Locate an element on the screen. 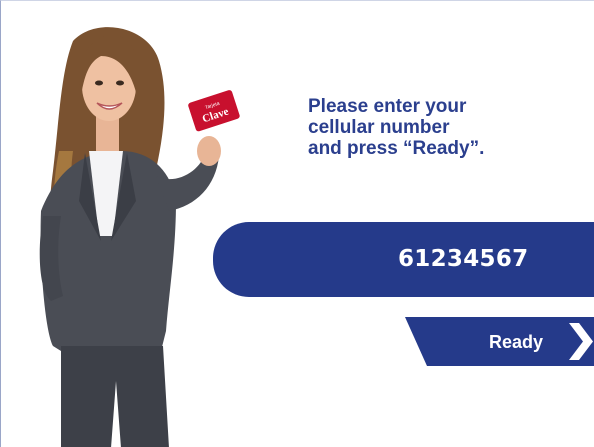  chevron-right-icon is located at coordinates (581, 341).